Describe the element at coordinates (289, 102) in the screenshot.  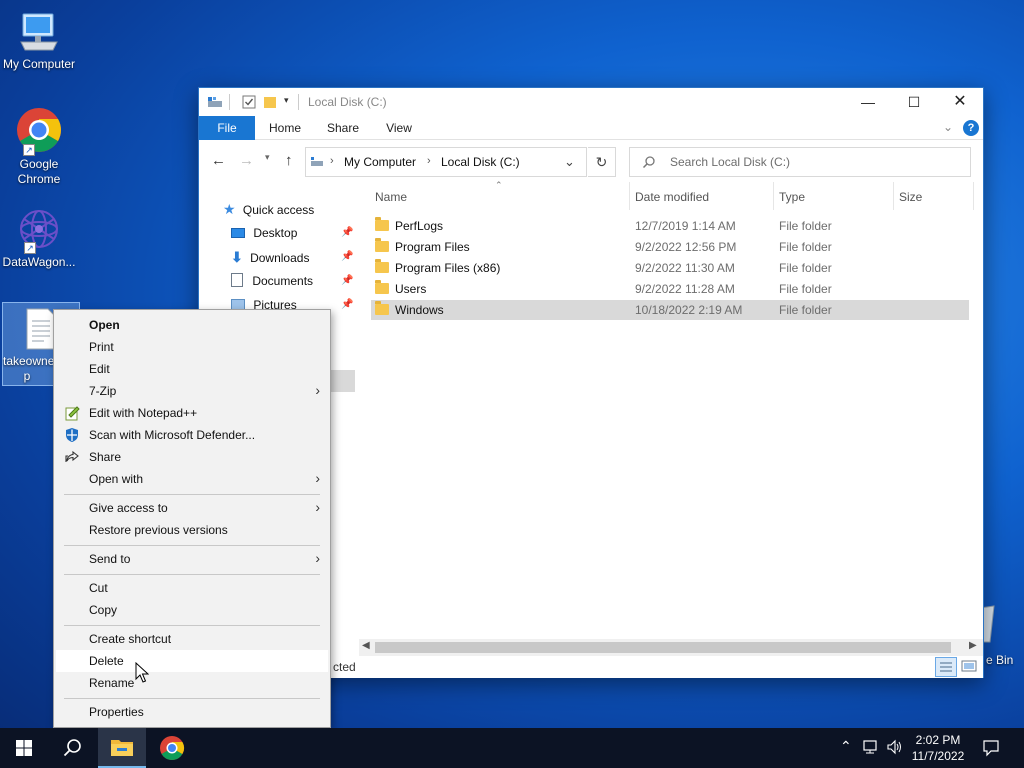
I see `qat-dropdown-icon: ▾` at that location.